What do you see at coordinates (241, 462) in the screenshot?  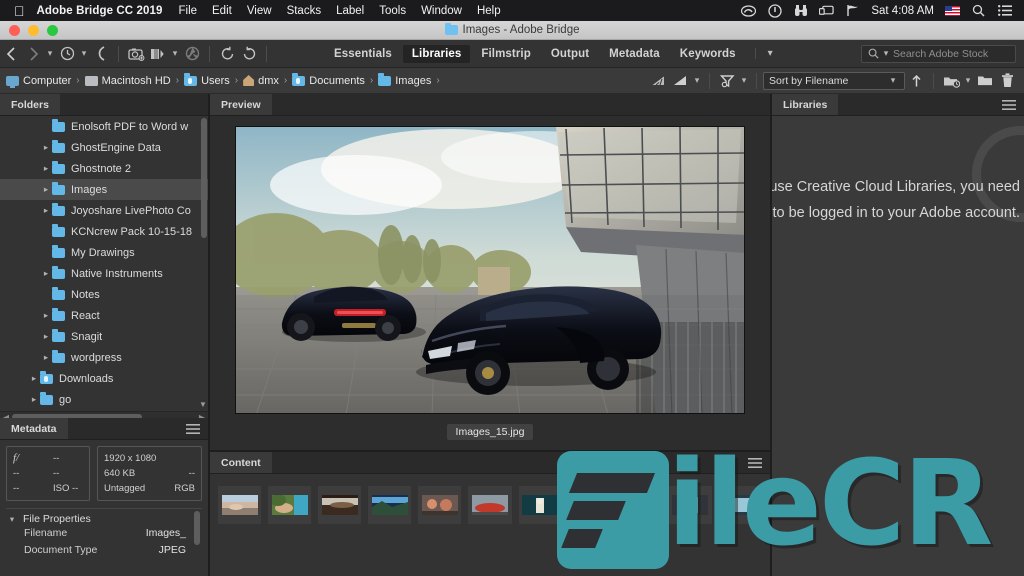 I see `tab-content: Content` at bounding box center [241, 462].